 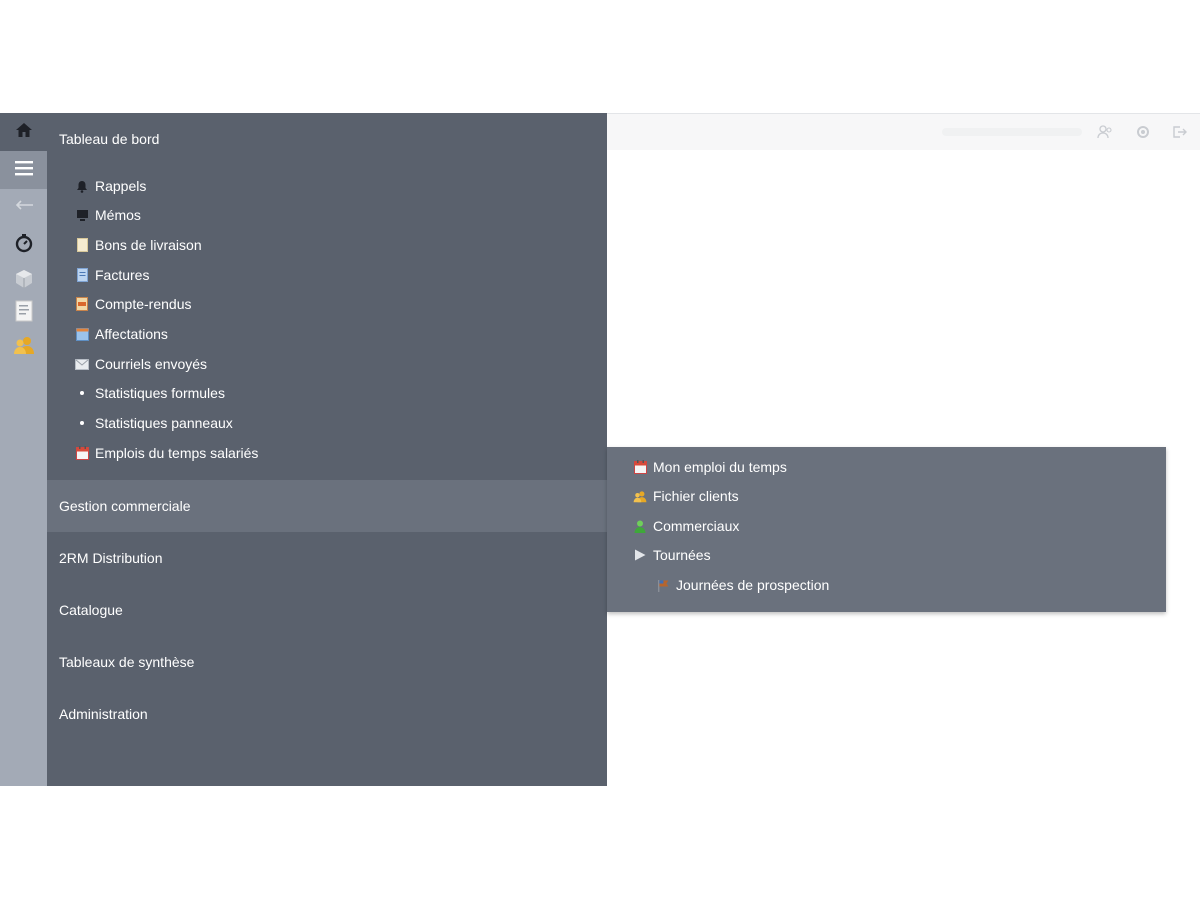 I want to click on menu-item-bons-de-livraison: Bons de livraison, so click(x=138, y=245).